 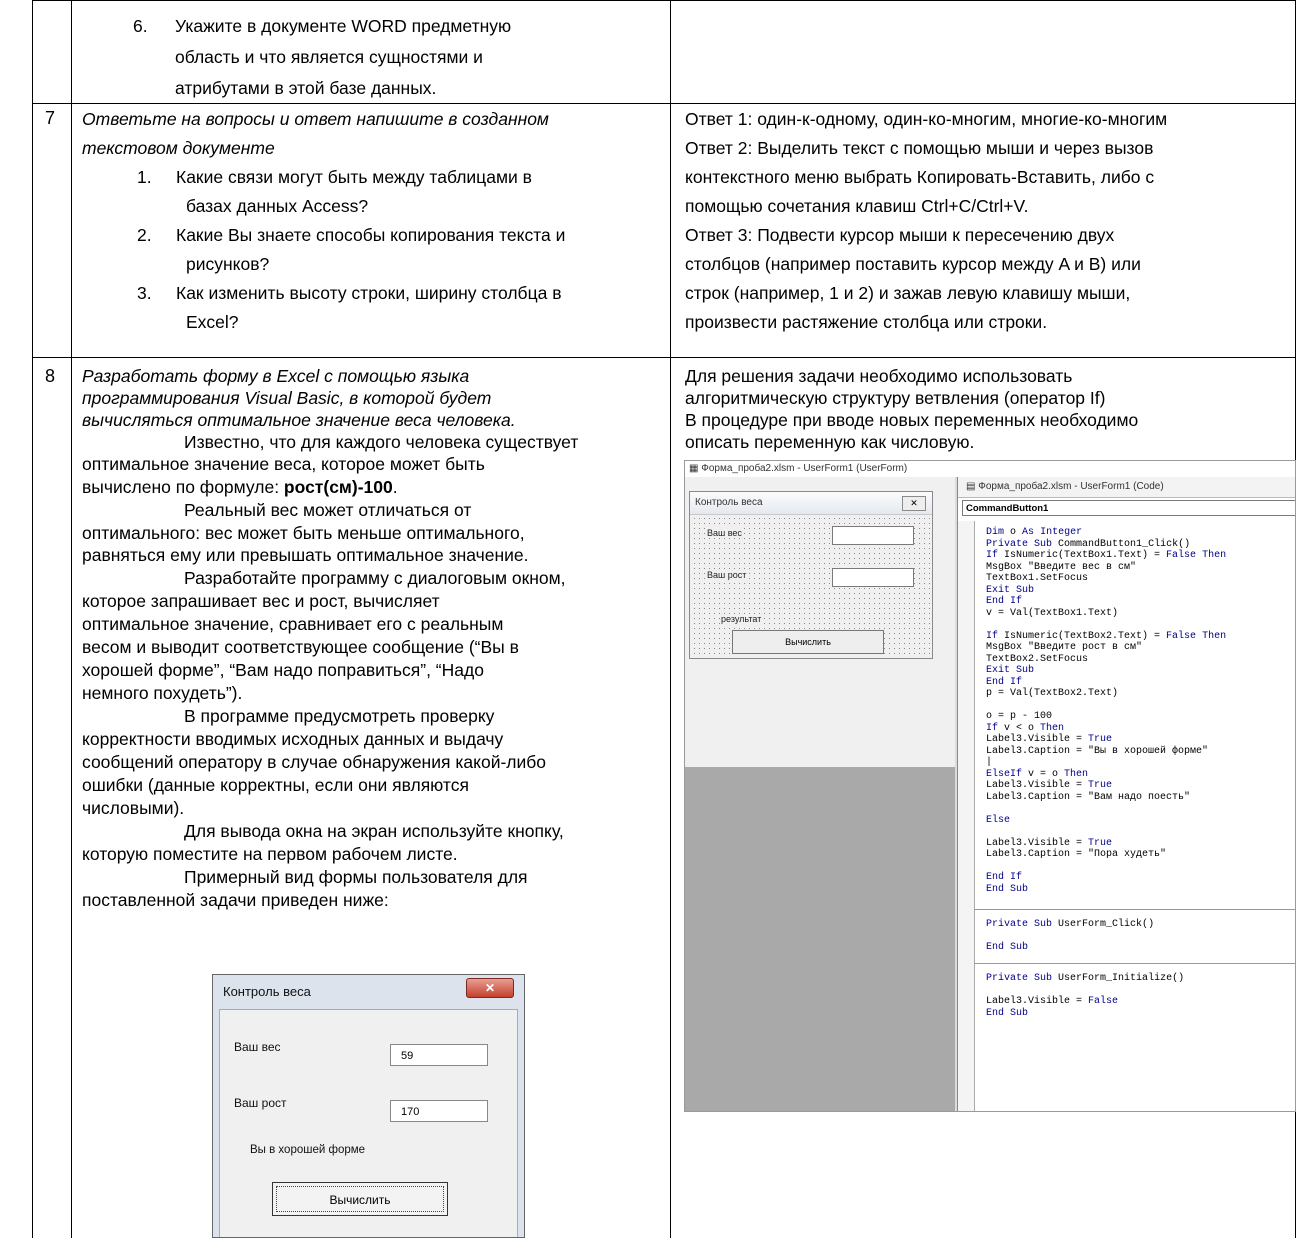 What do you see at coordinates (439, 1111) in the screenshot?
I see `height-input: 170` at bounding box center [439, 1111].